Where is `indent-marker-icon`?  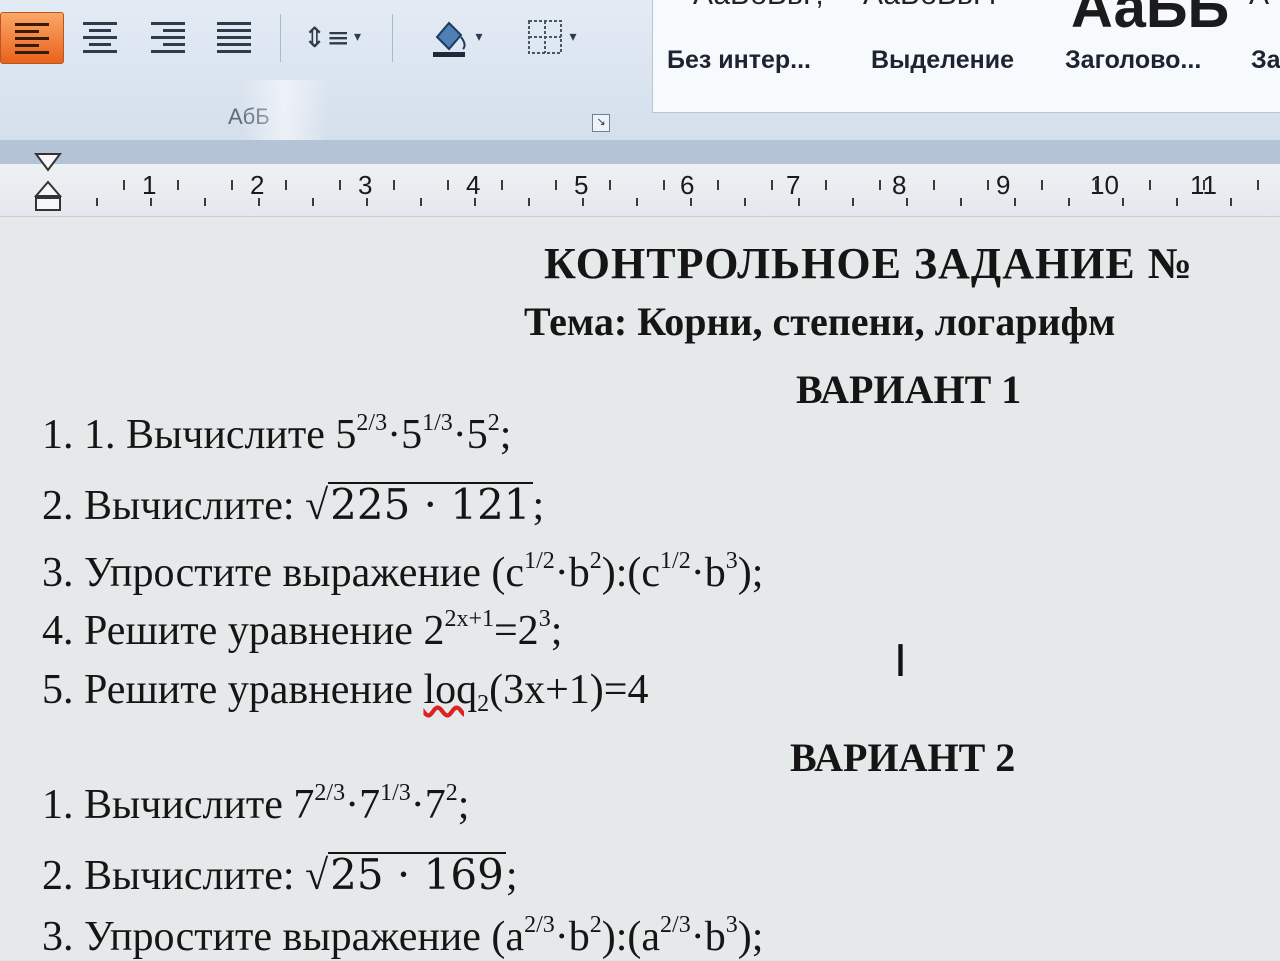
indent-marker-icon is located at coordinates (48, 182).